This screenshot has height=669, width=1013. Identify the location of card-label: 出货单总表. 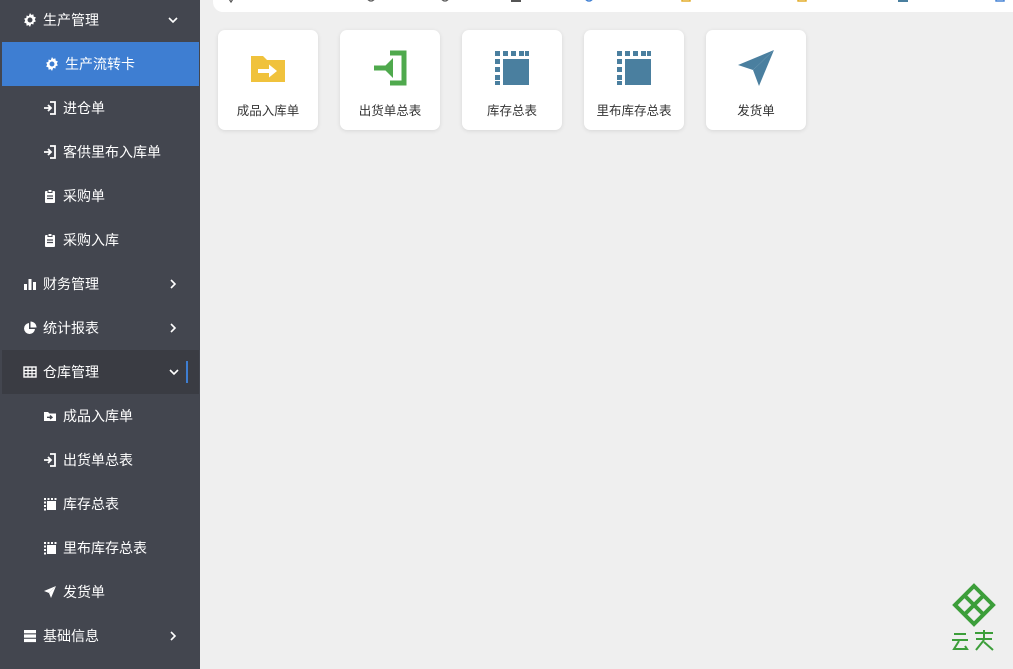
(390, 110).